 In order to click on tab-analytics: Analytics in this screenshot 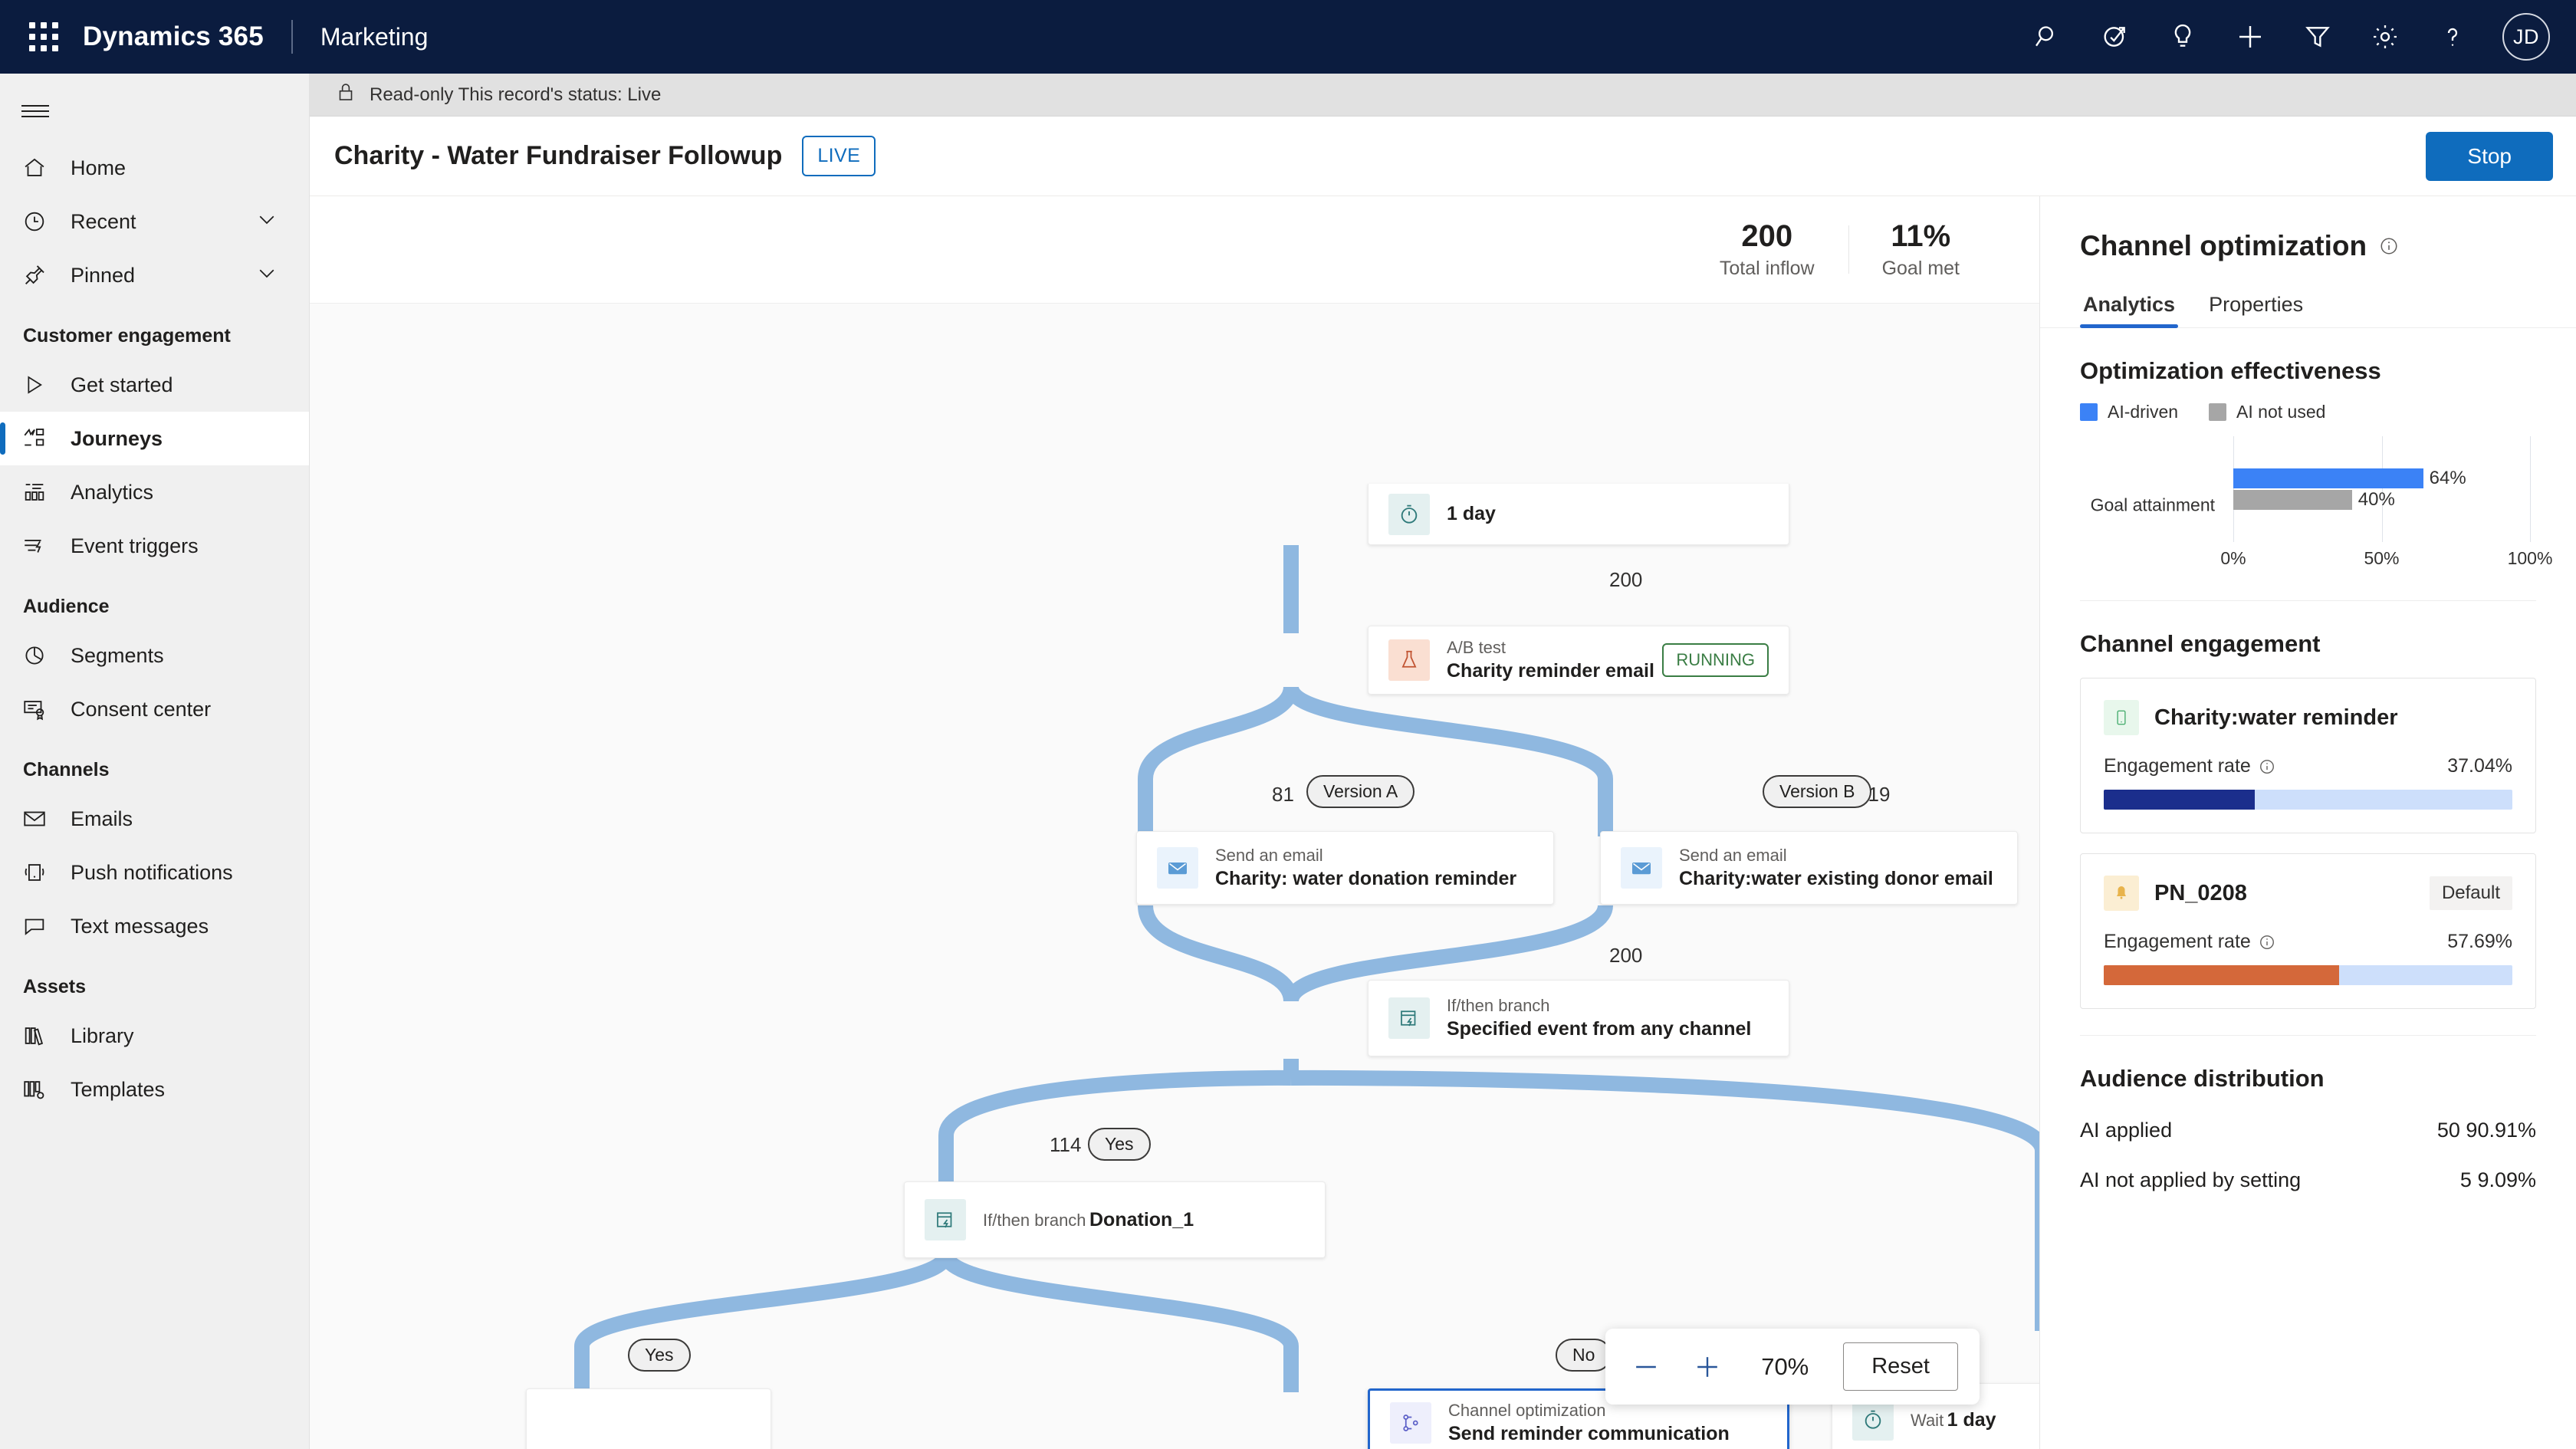, I will do `click(2129, 308)`.